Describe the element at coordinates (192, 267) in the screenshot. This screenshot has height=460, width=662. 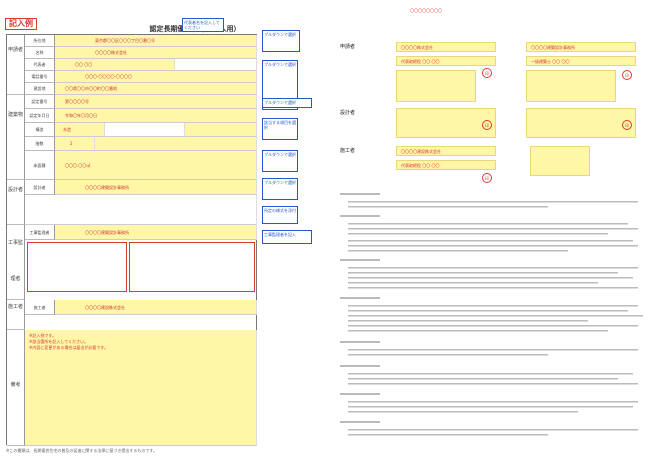
I see `supervisor-detail-group` at that location.